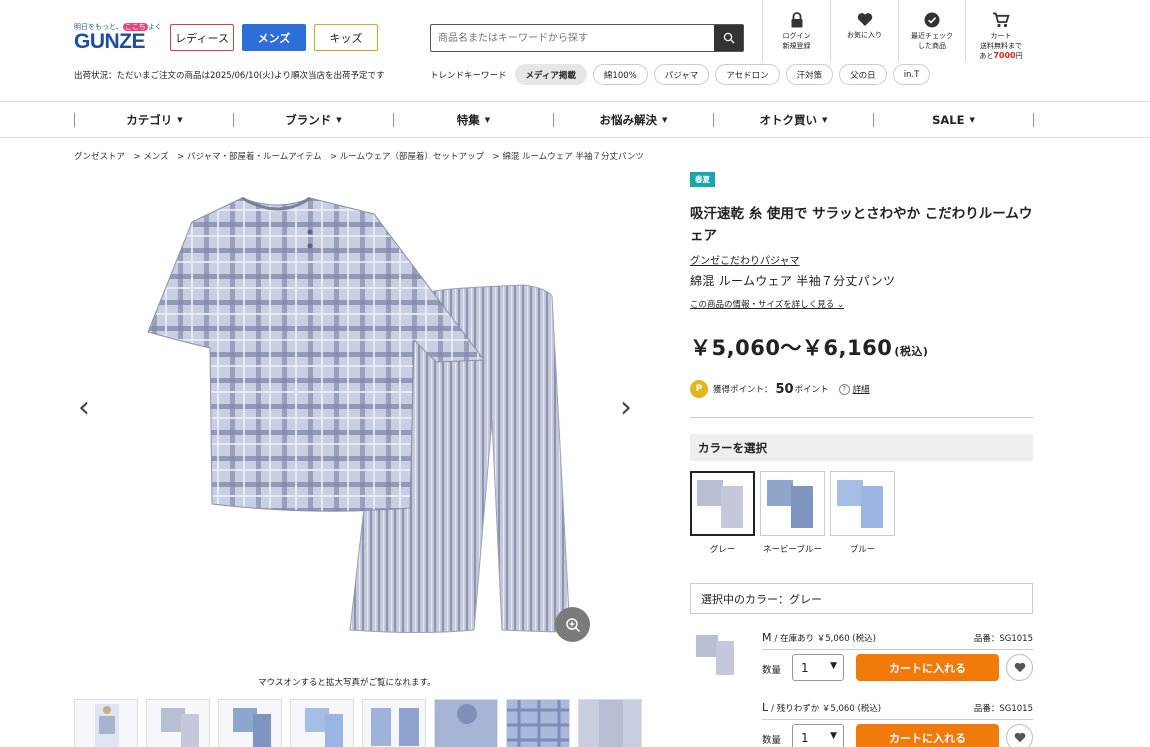  Describe the element at coordinates (861, 447) in the screenshot. I see `color-heading: カラーを選択` at that location.